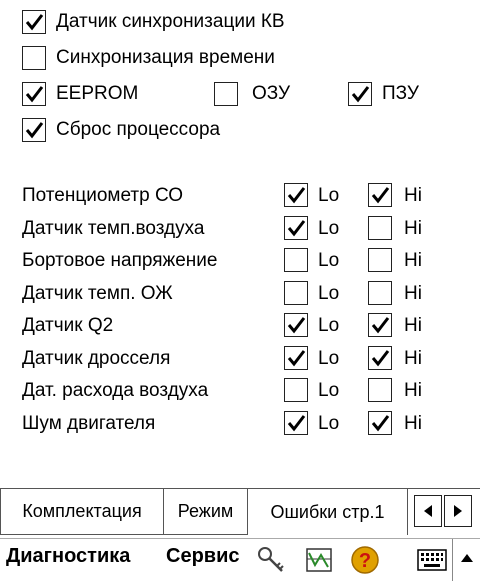 This screenshot has height=581, width=480. I want to click on keyboard-button, so click(431, 560).